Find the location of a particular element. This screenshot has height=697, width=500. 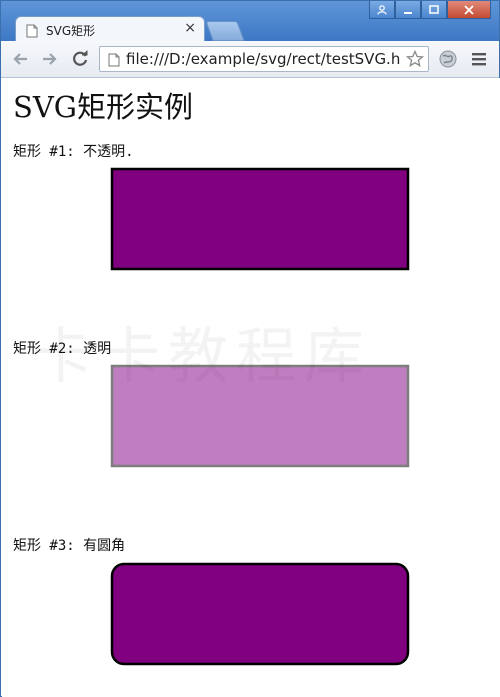

minimize-icon is located at coordinates (408, 10).